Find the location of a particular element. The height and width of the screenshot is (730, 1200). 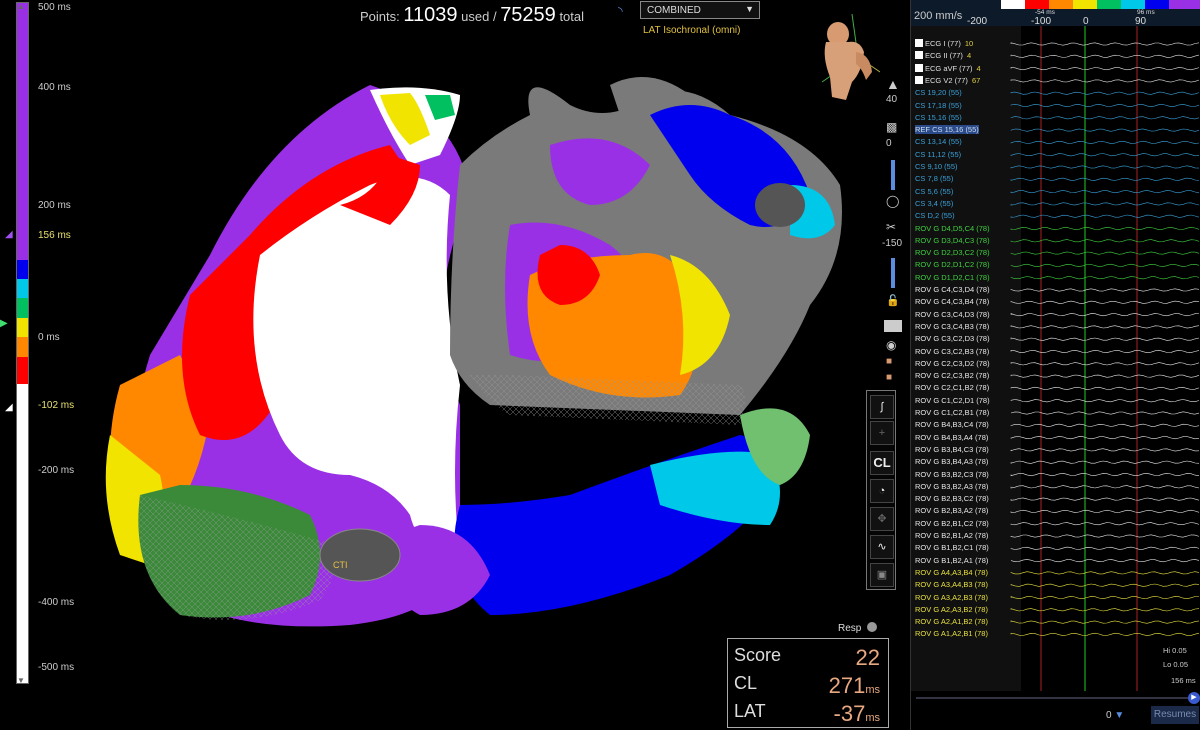

channel-label: ROV G C3,C4,D3 (78) is located at coordinates (952, 314).